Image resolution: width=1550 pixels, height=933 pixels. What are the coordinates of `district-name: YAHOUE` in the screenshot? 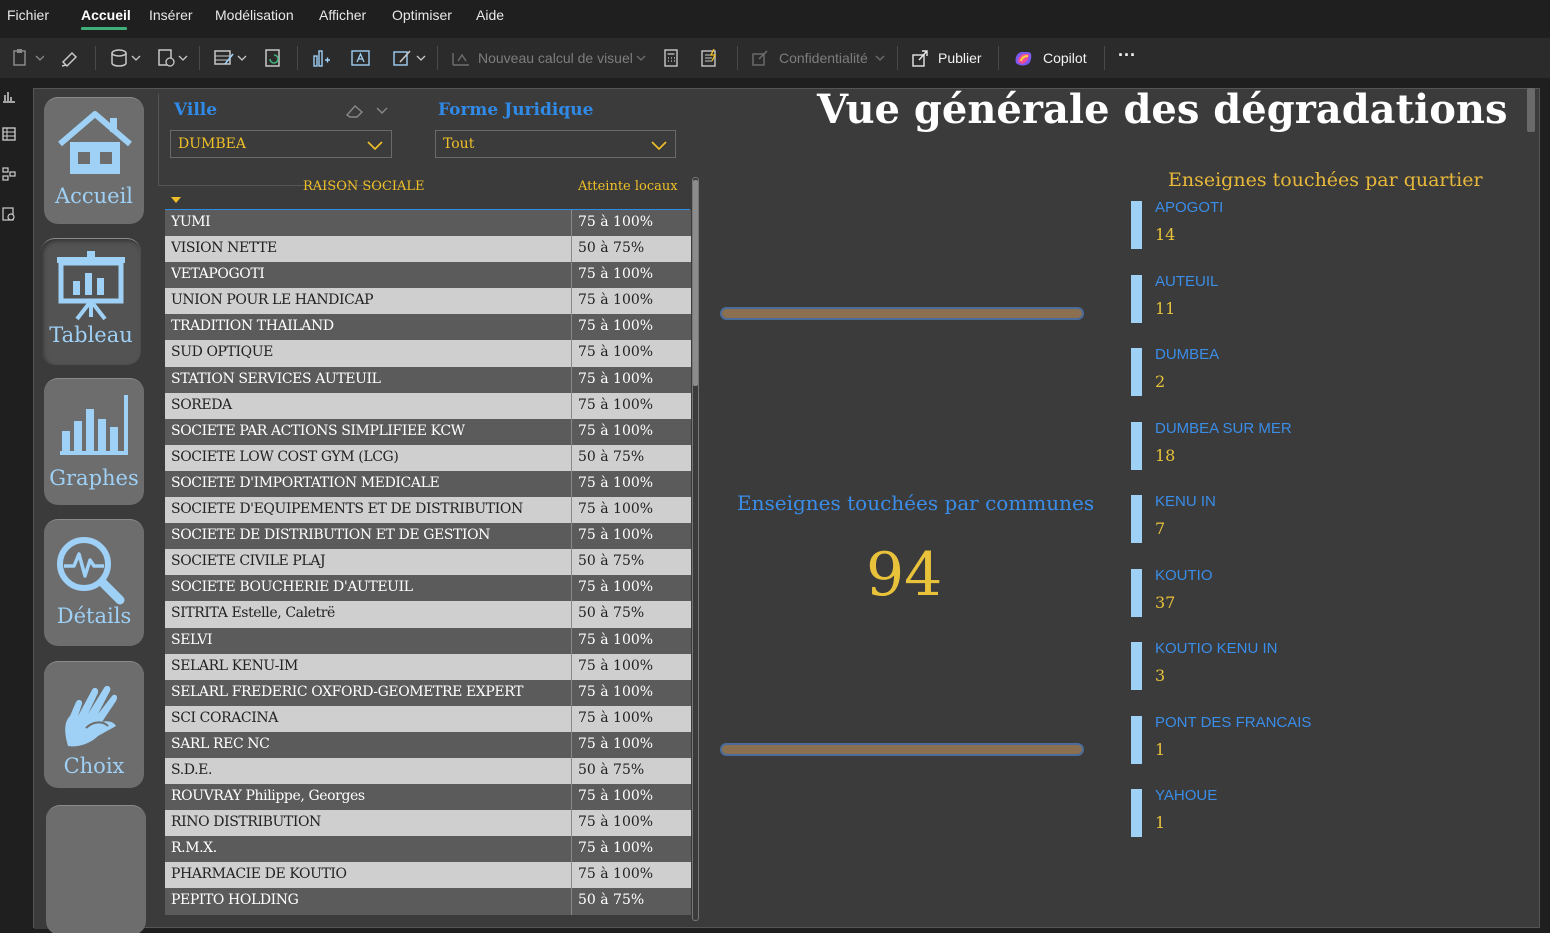 It's located at (1186, 795).